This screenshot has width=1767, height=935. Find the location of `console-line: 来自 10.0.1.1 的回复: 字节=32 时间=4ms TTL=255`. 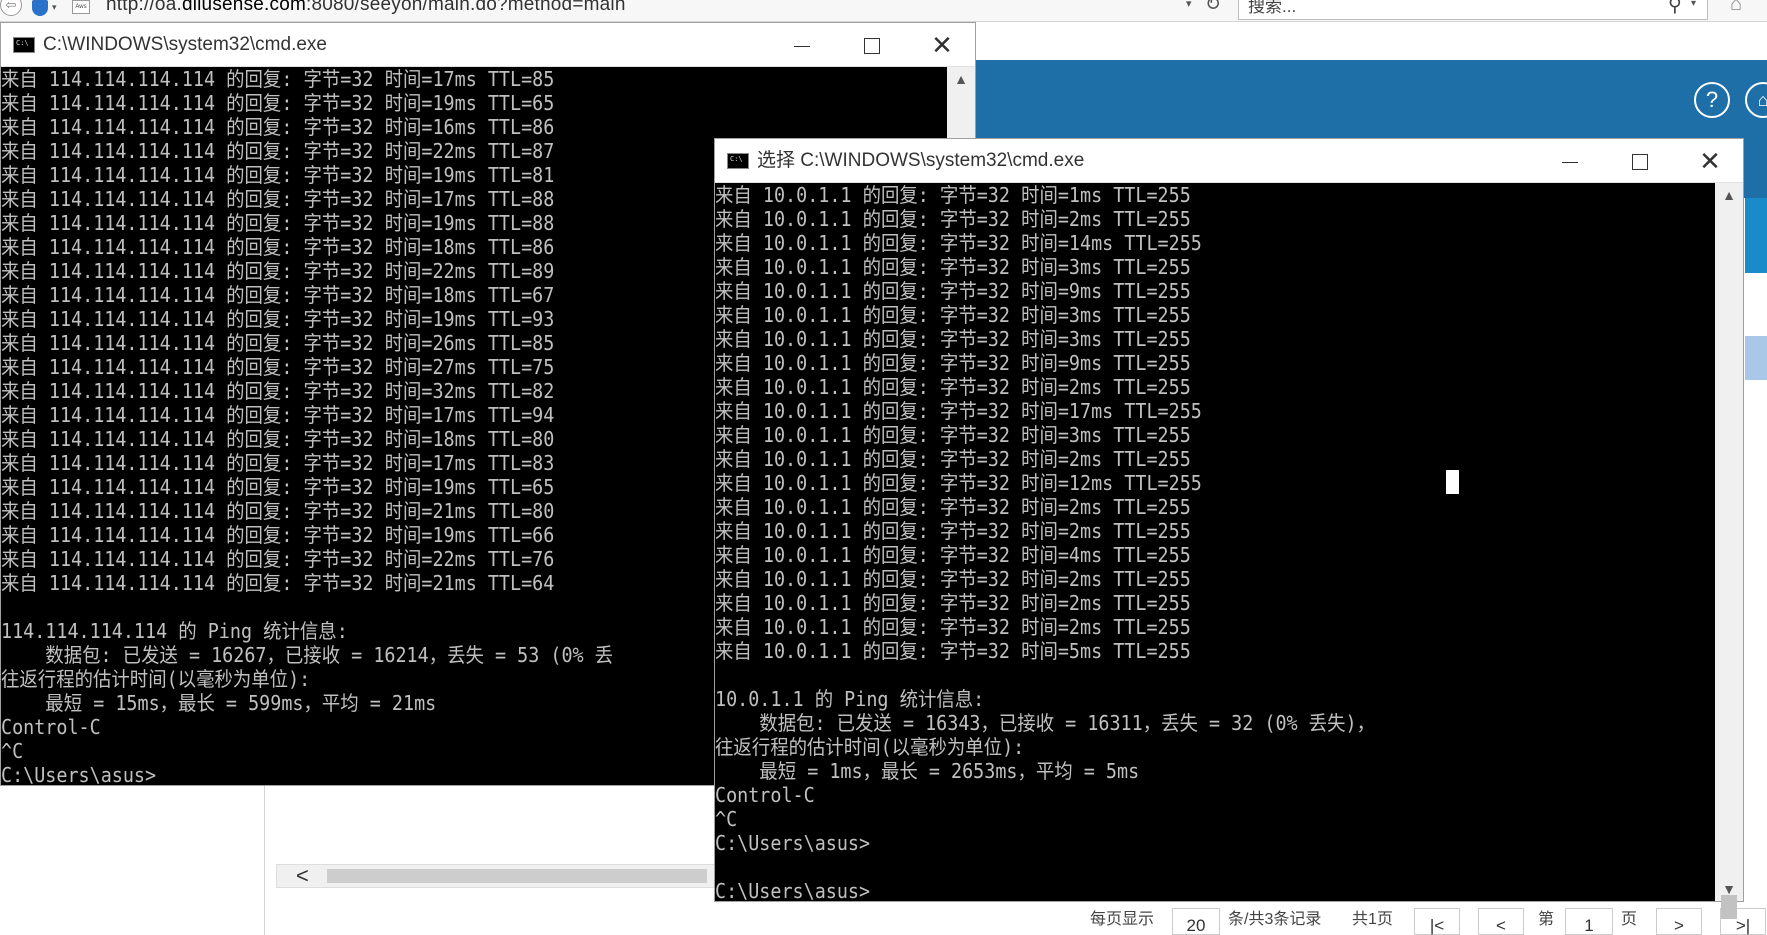

console-line: 来自 10.0.1.1 的回复: 字节=32 时间=4ms TTL=255 is located at coordinates (953, 555).